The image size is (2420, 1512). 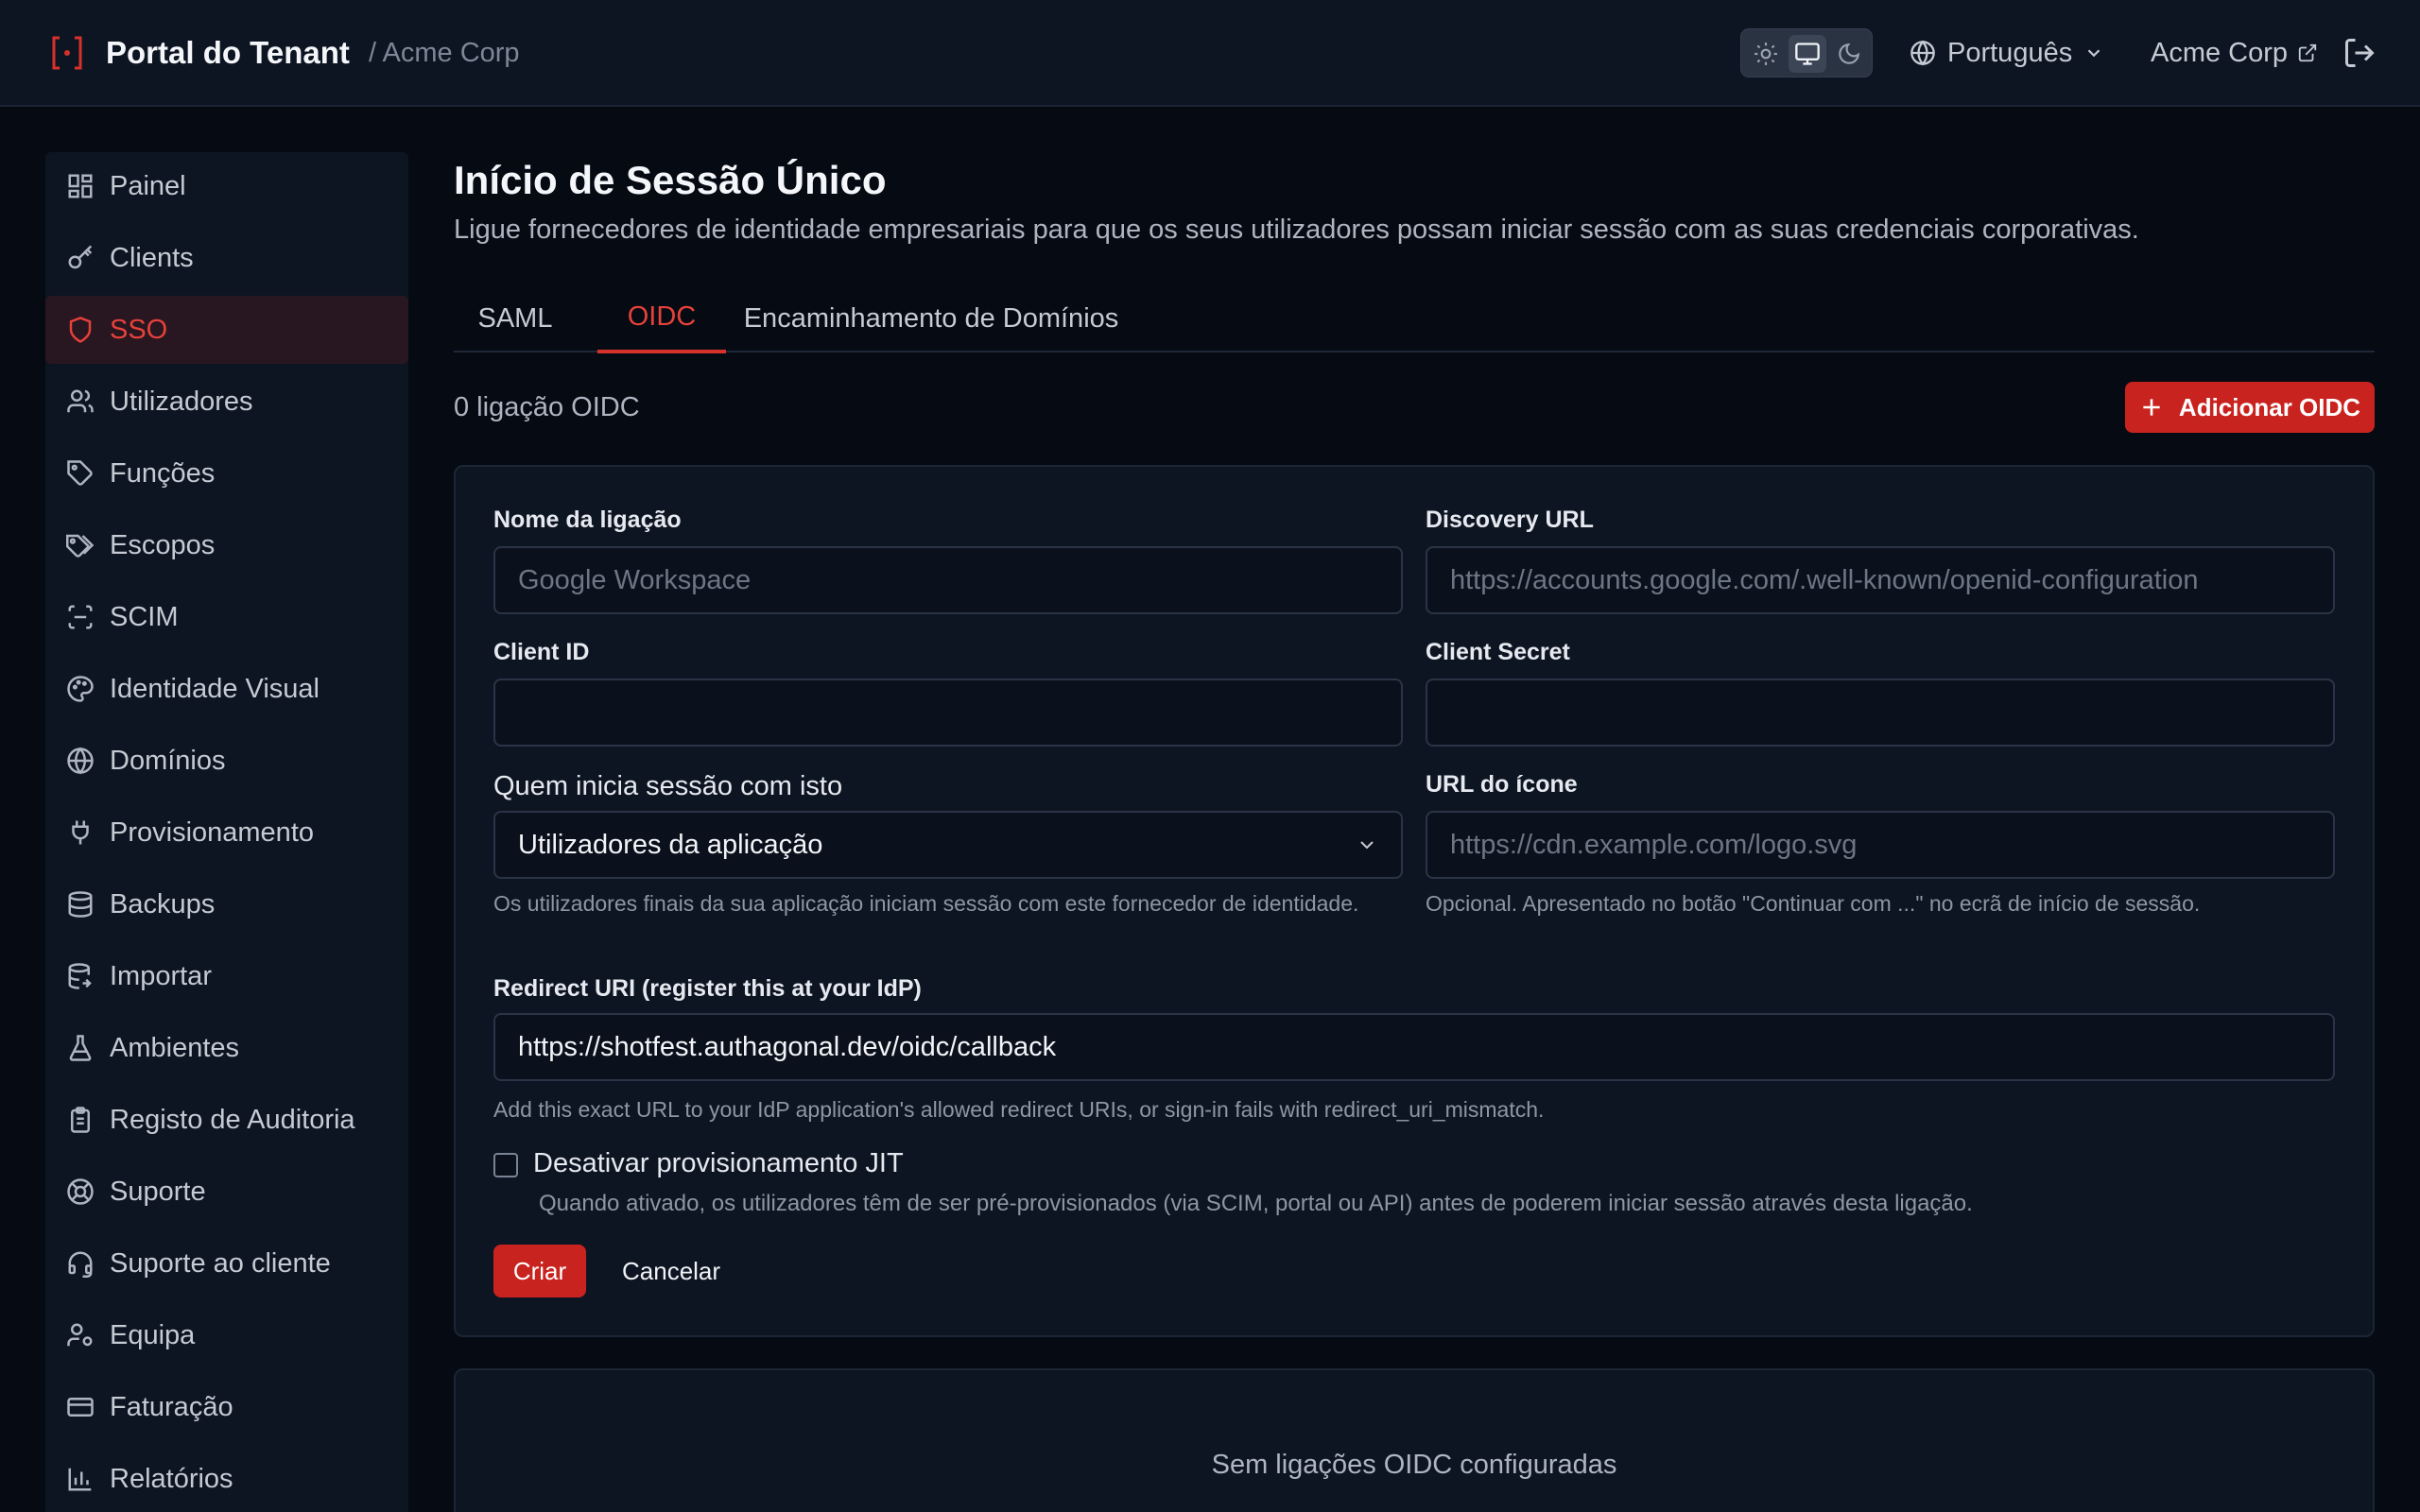 I want to click on sidebar-item-funcoes: Funções, so click(x=226, y=473).